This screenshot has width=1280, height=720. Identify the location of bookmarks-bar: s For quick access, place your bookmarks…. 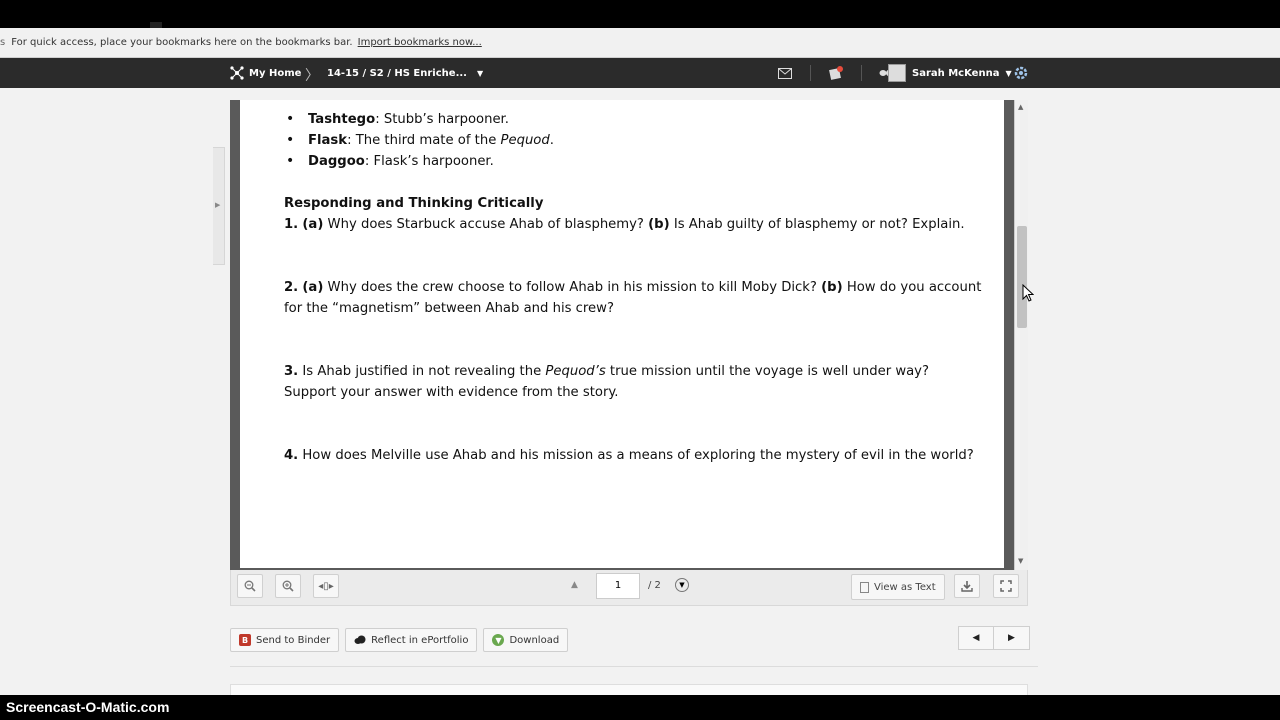
(640, 43).